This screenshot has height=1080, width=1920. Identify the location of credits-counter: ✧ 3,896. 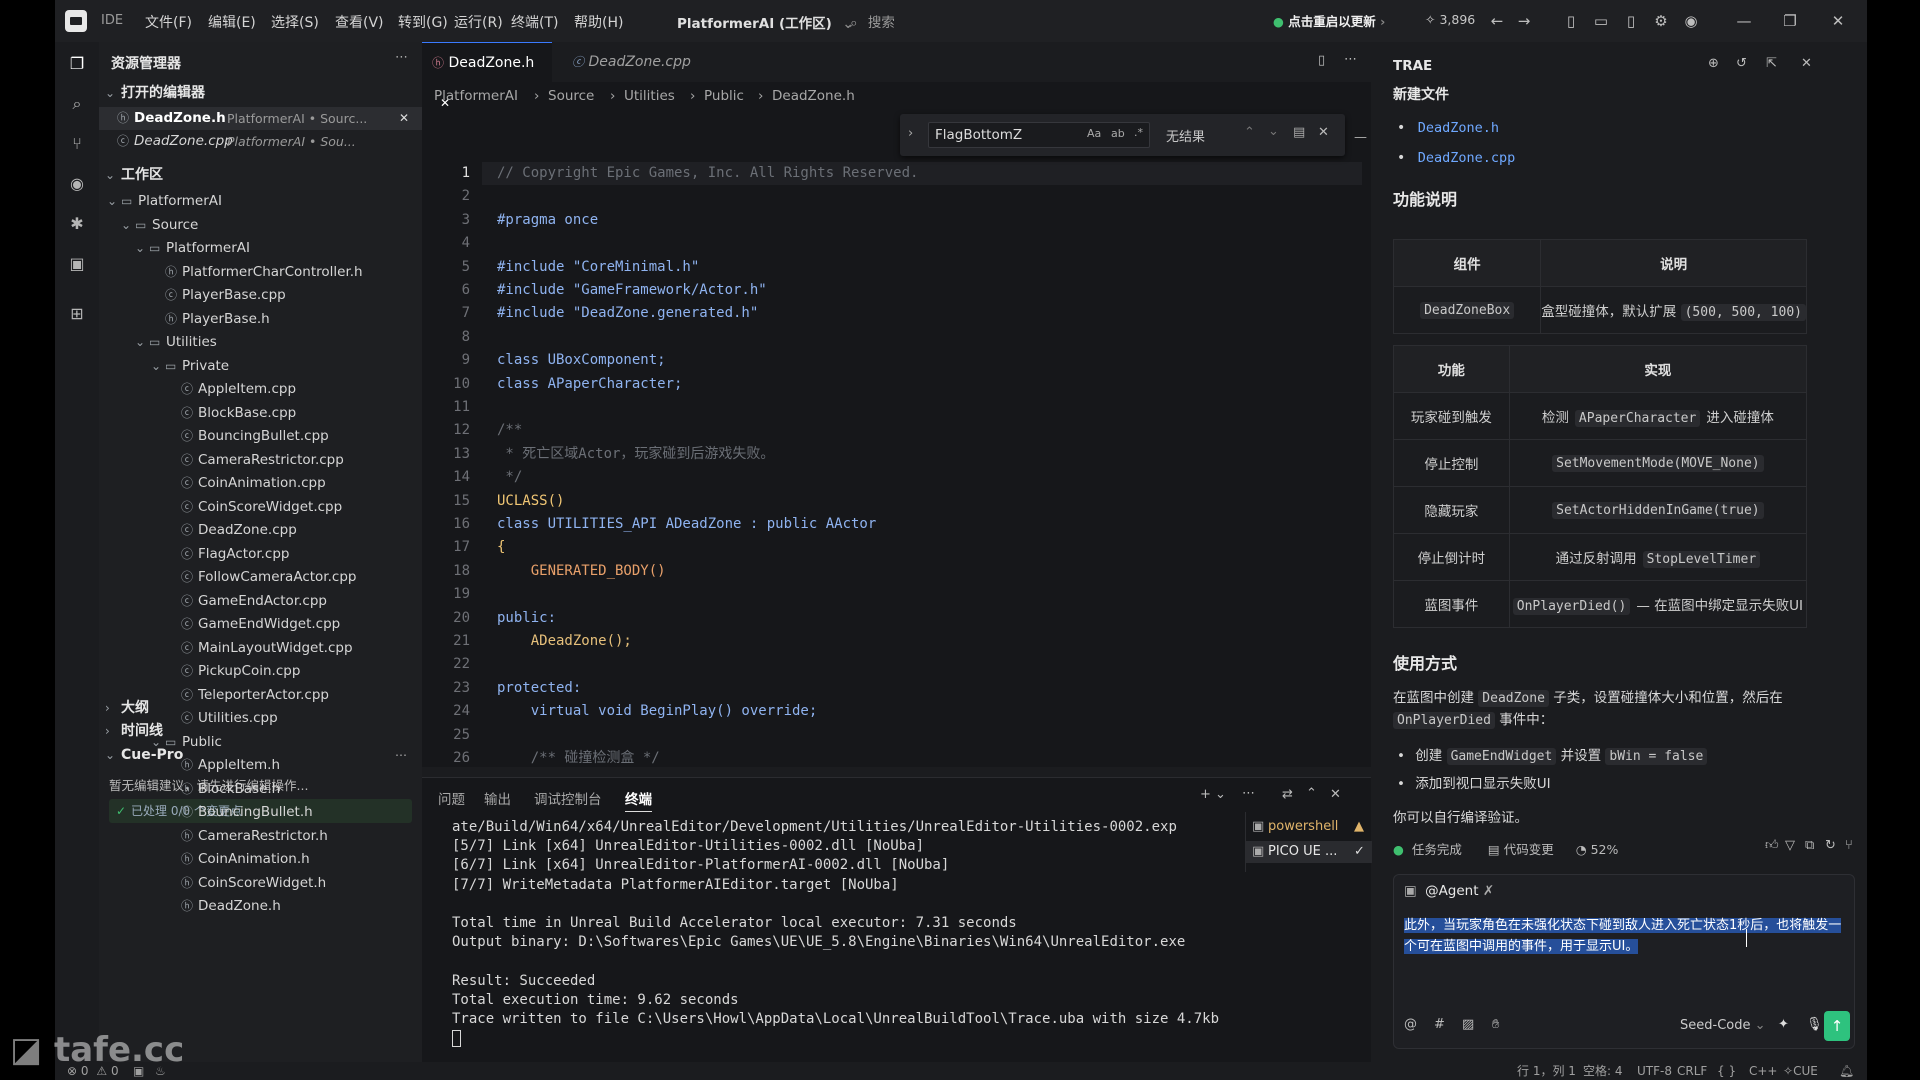
(1450, 19).